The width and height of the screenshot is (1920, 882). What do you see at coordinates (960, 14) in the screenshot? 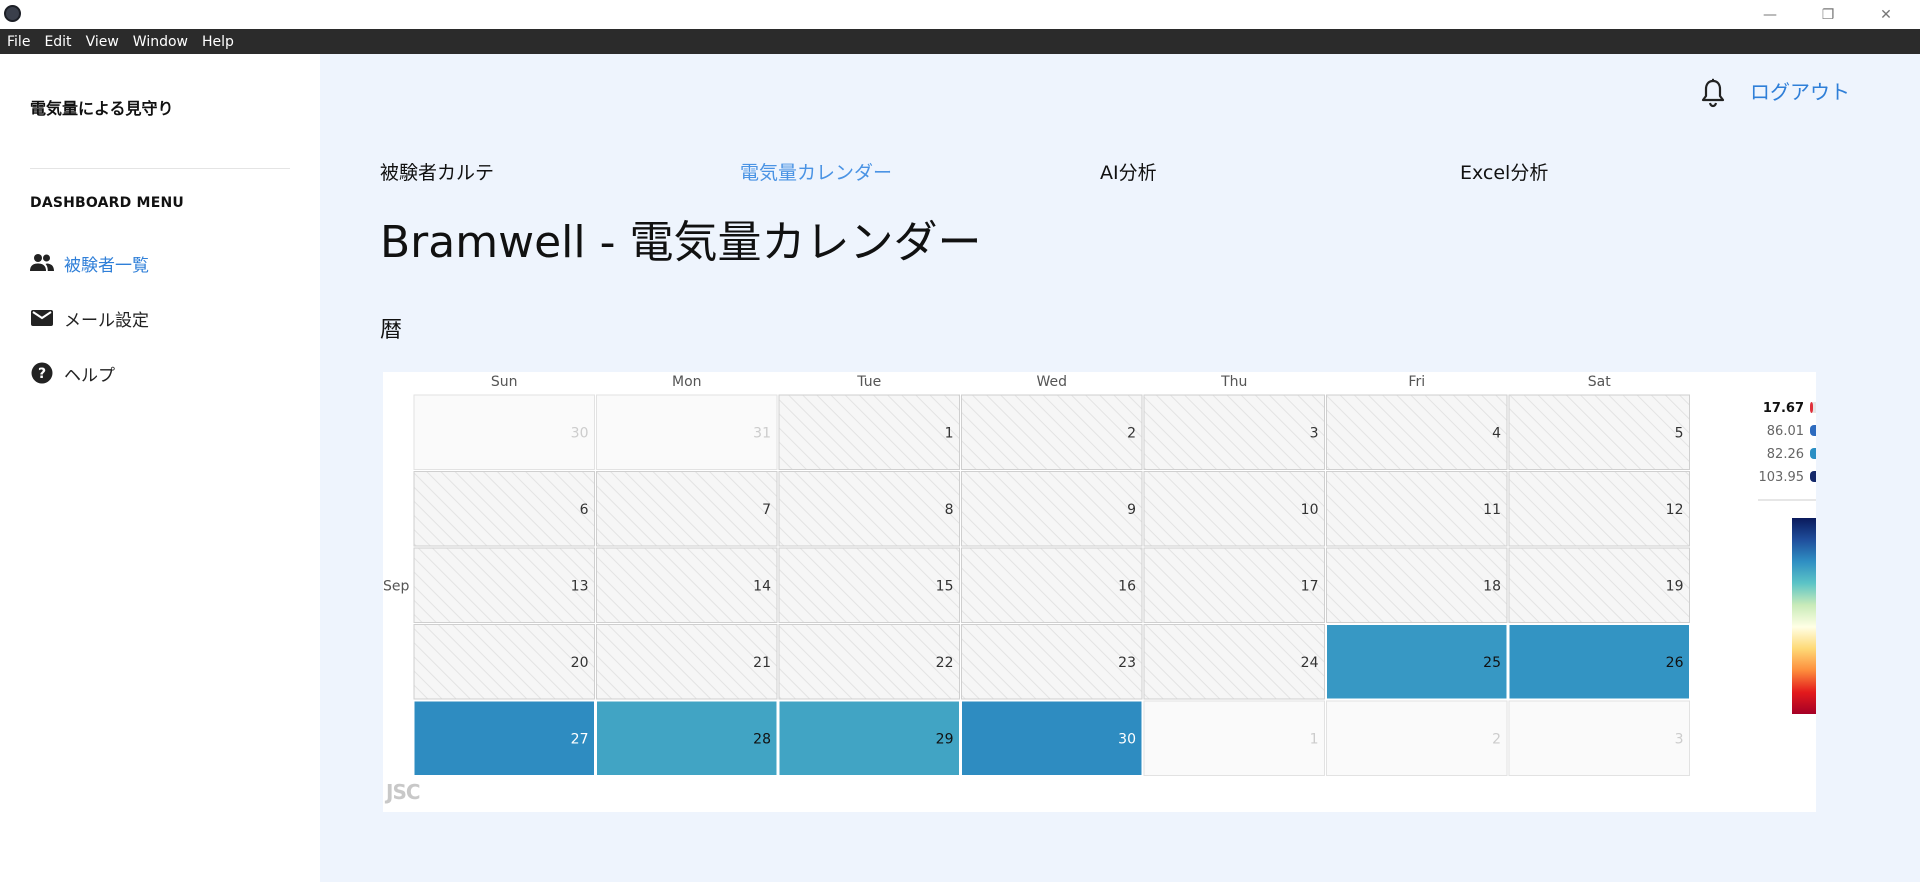
I see `title-bar: — ❐ ✕` at bounding box center [960, 14].